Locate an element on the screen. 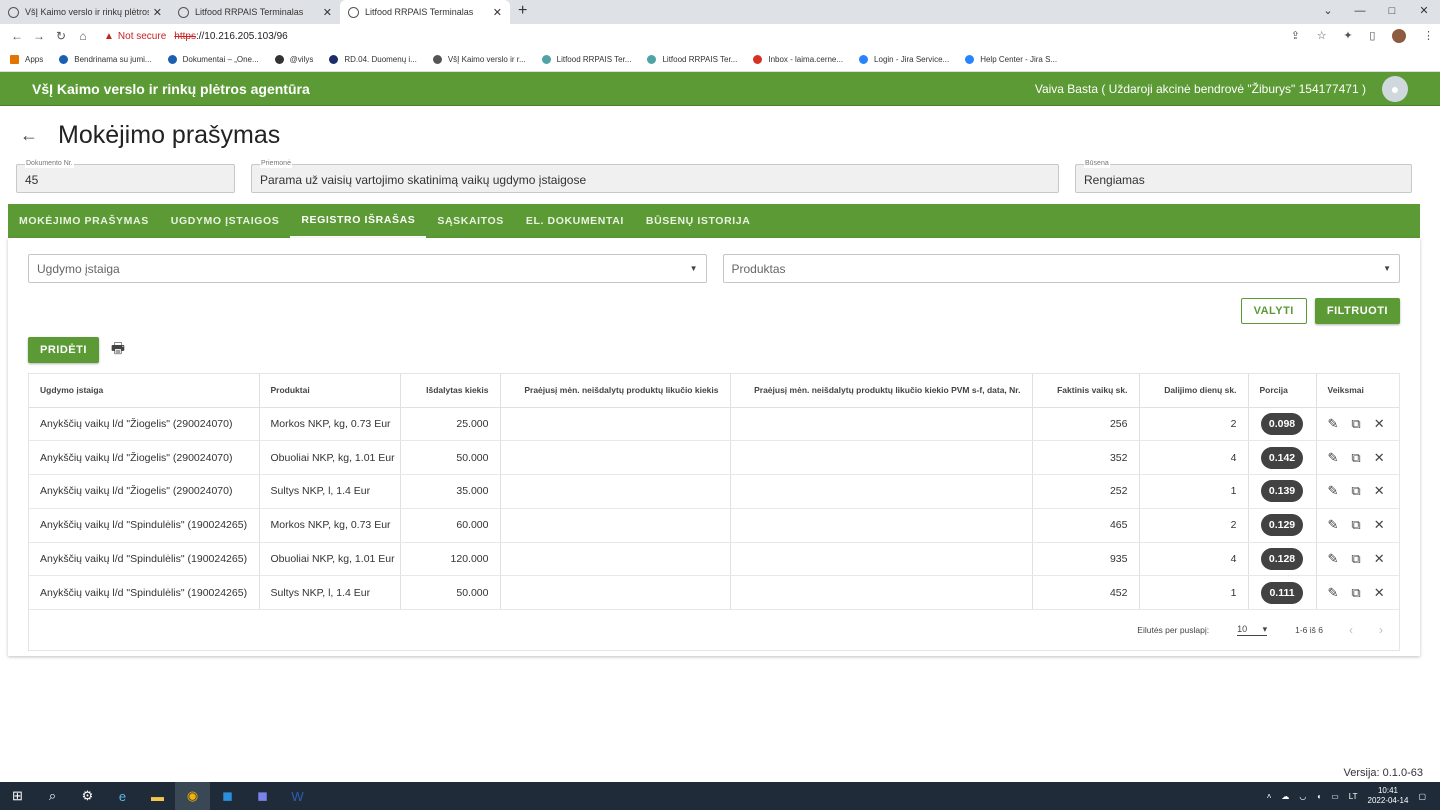  notifications-icon: ▢ is located at coordinates (1422, 796).